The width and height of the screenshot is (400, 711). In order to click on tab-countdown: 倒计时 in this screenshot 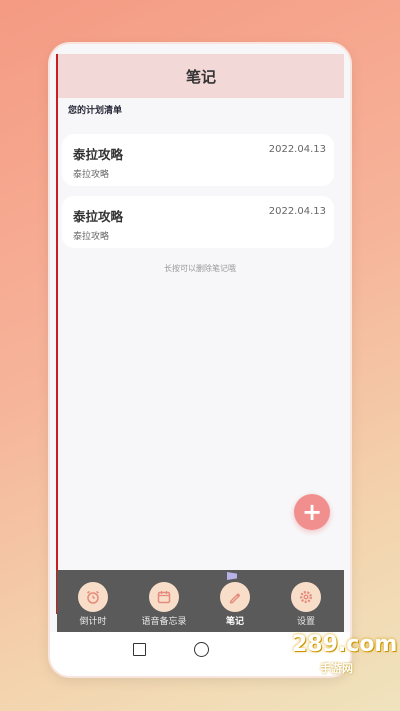, I will do `click(93, 601)`.